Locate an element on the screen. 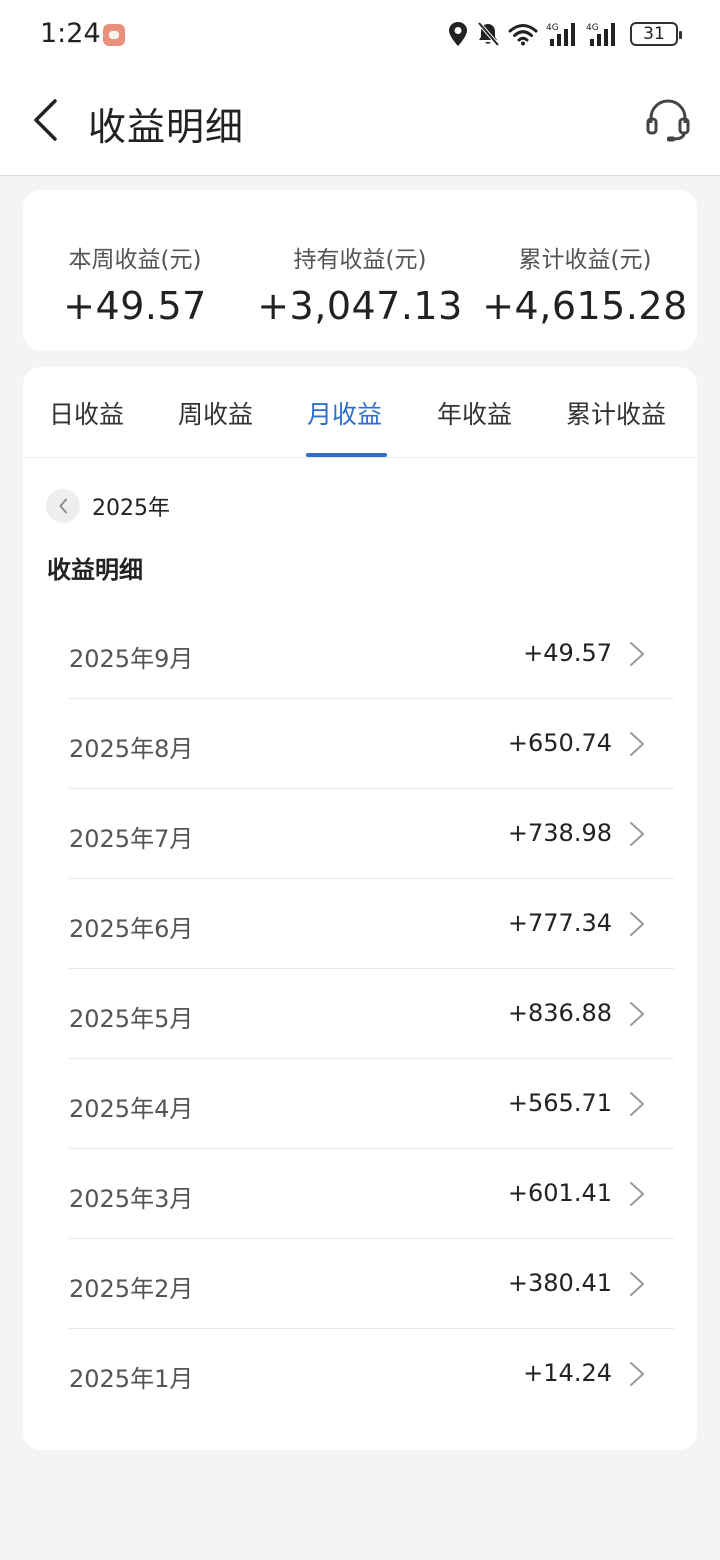  bell-muted-icon is located at coordinates (488, 34).